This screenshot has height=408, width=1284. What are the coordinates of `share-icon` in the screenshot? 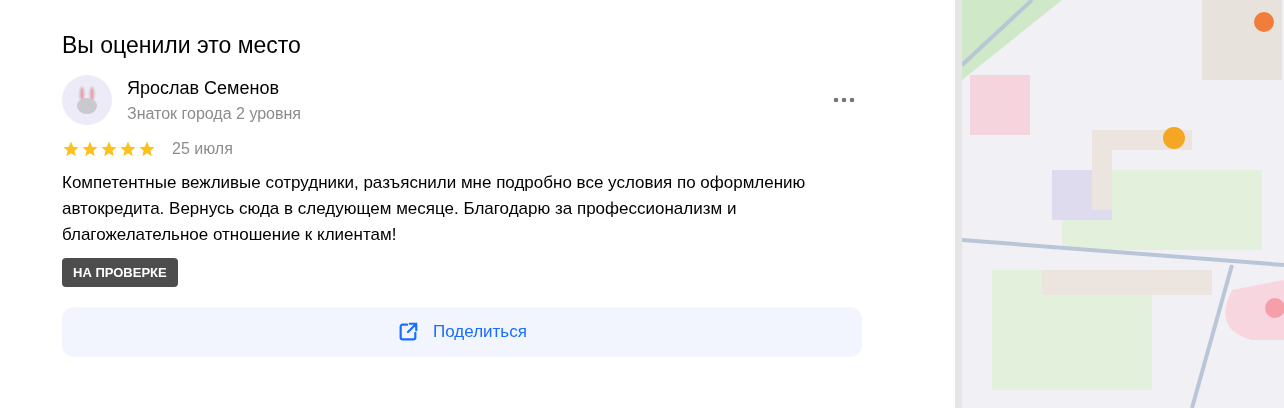 It's located at (408, 332).